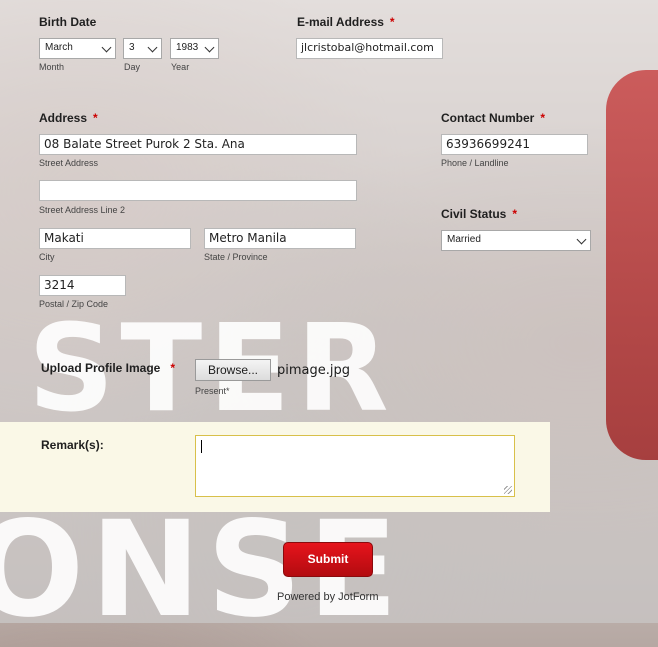  What do you see at coordinates (68, 118) in the screenshot?
I see `address-label: Address *` at bounding box center [68, 118].